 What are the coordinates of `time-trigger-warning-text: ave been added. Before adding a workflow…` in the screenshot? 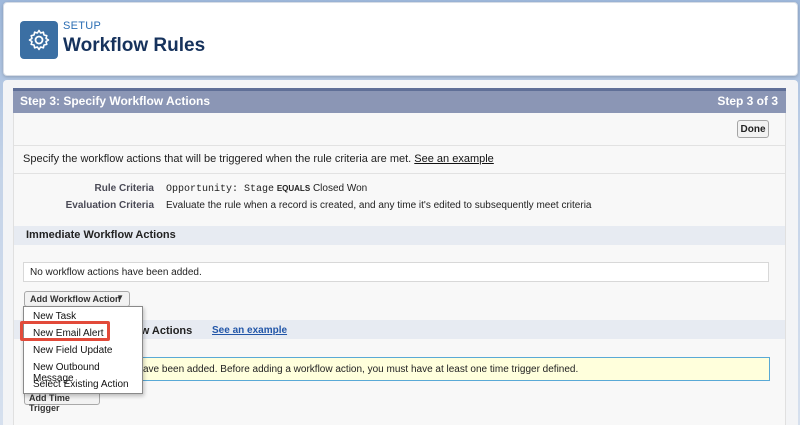 It's located at (361, 369).